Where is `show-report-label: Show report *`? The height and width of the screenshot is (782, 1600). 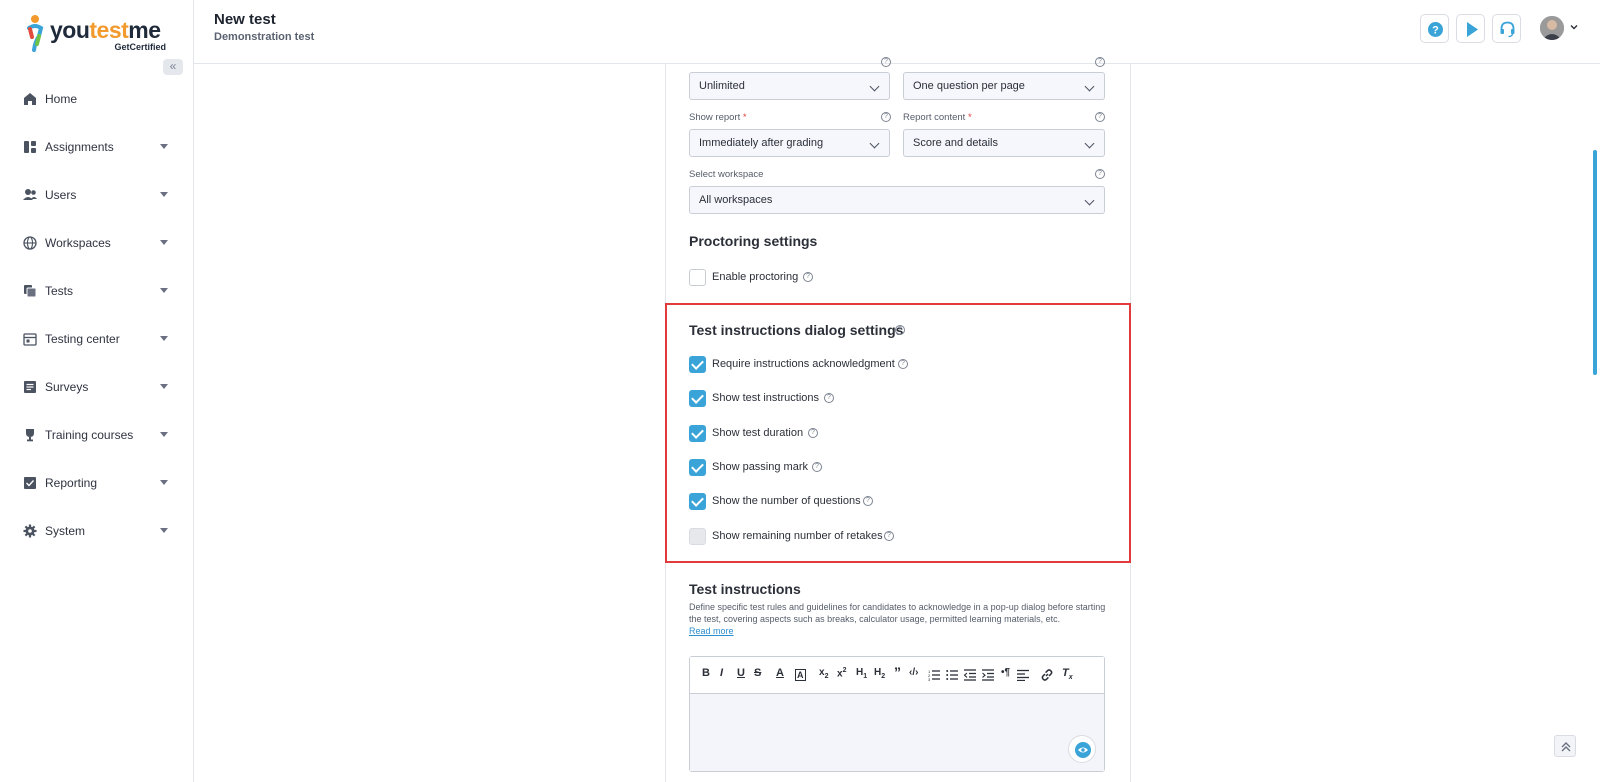 show-report-label: Show report * is located at coordinates (718, 117).